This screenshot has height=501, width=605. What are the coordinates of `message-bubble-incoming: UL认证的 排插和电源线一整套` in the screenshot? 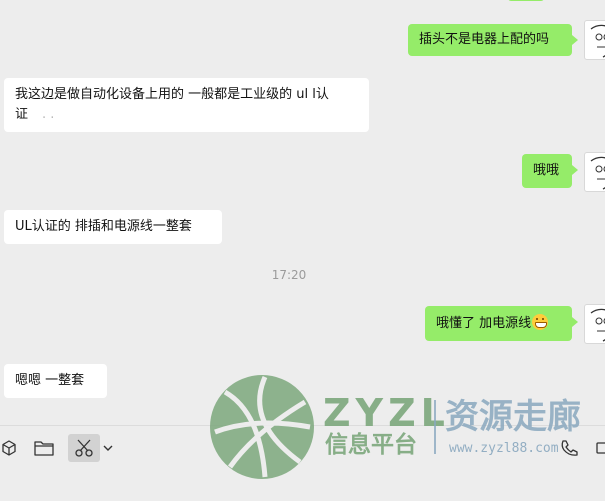 It's located at (113, 227).